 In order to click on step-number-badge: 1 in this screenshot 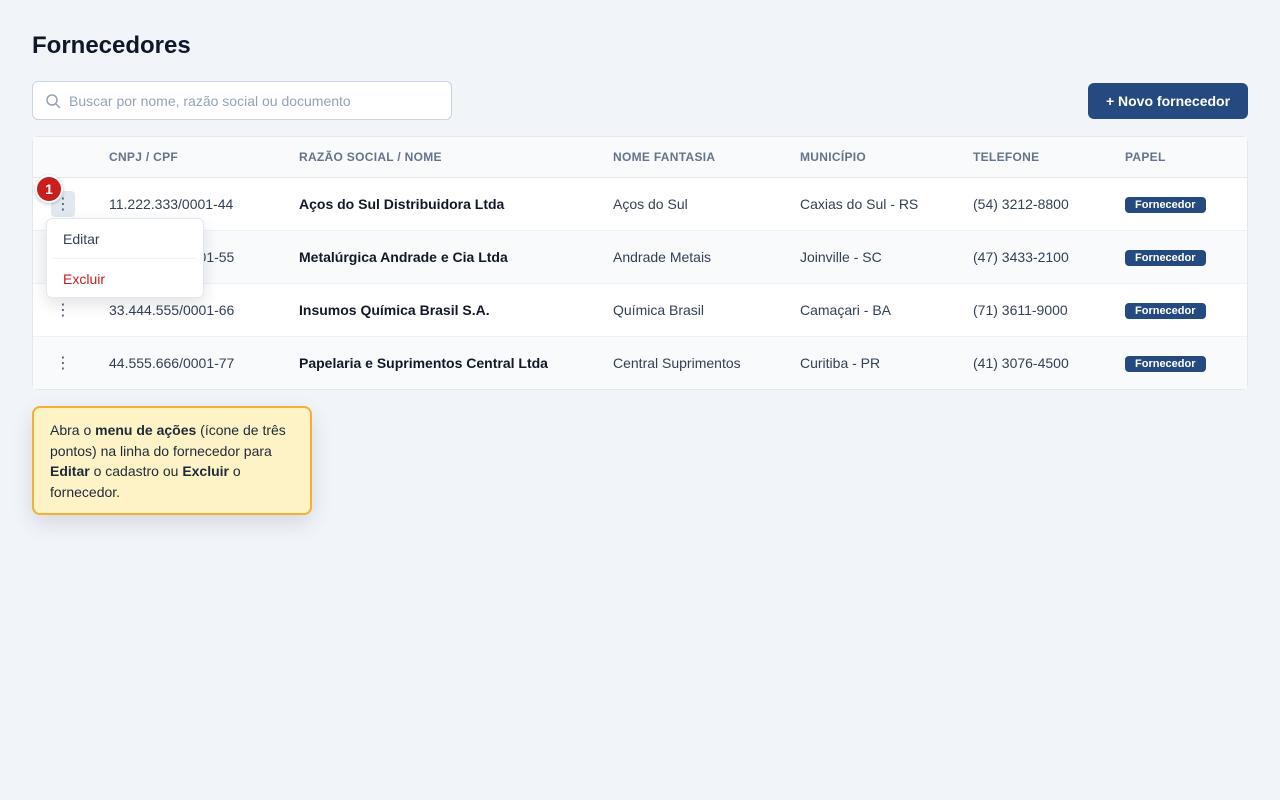, I will do `click(49, 189)`.